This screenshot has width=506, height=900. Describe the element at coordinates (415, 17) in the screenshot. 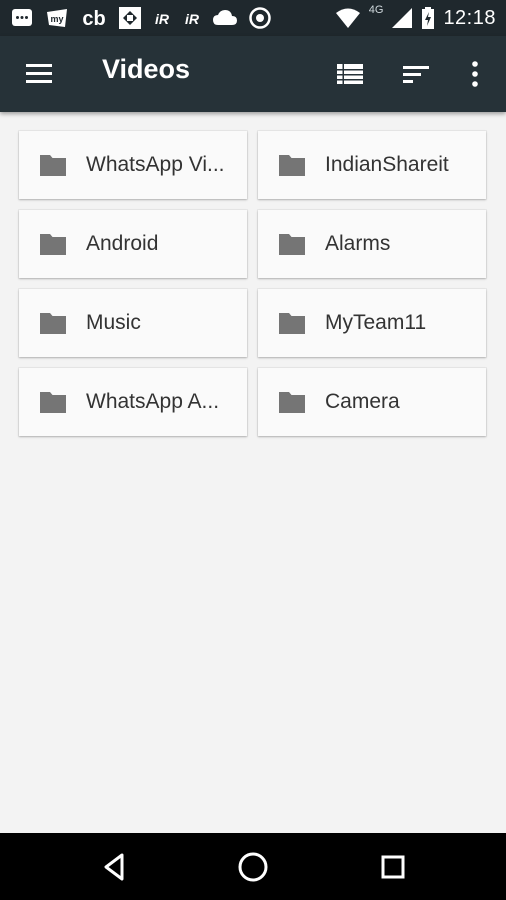

I see `system-icons: 4G 12:18` at that location.